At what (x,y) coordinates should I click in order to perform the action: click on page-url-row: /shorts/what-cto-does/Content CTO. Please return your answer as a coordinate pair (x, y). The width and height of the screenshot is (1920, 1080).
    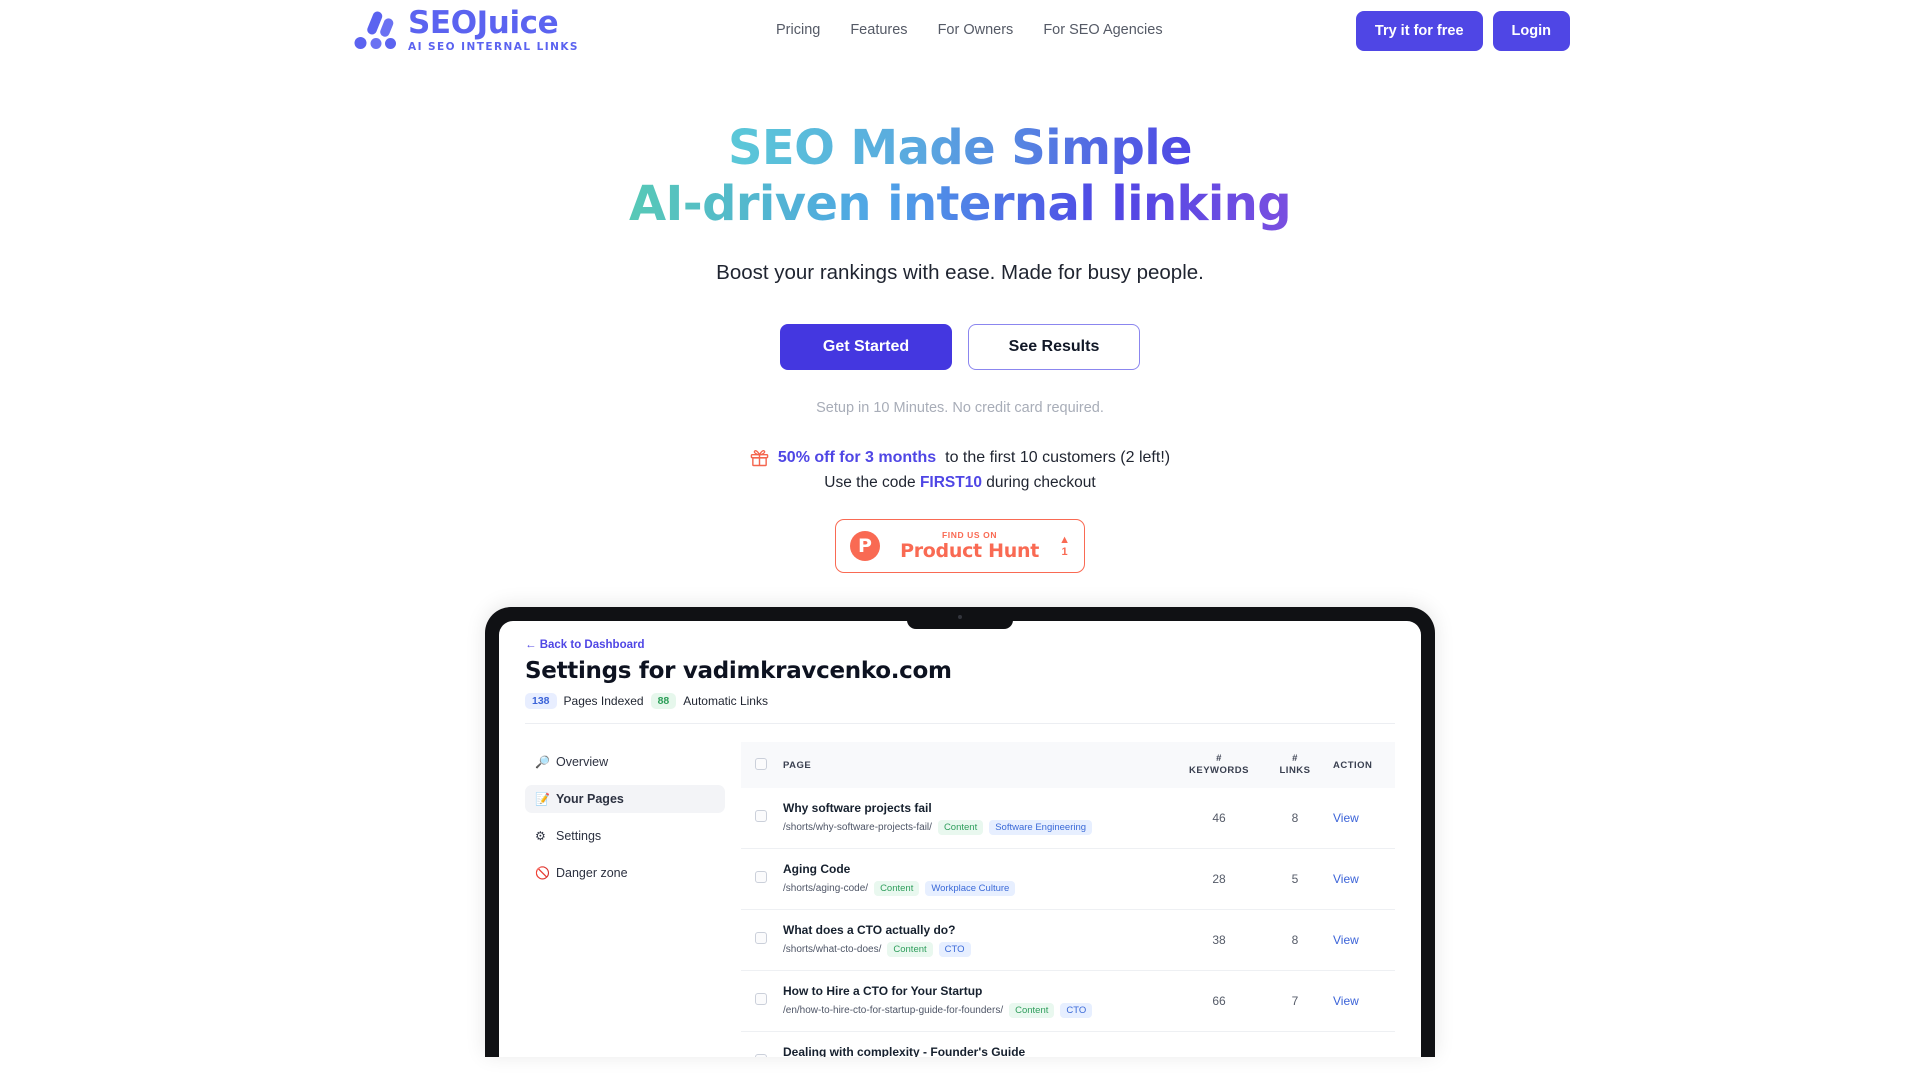
    Looking at the image, I should click on (974, 950).